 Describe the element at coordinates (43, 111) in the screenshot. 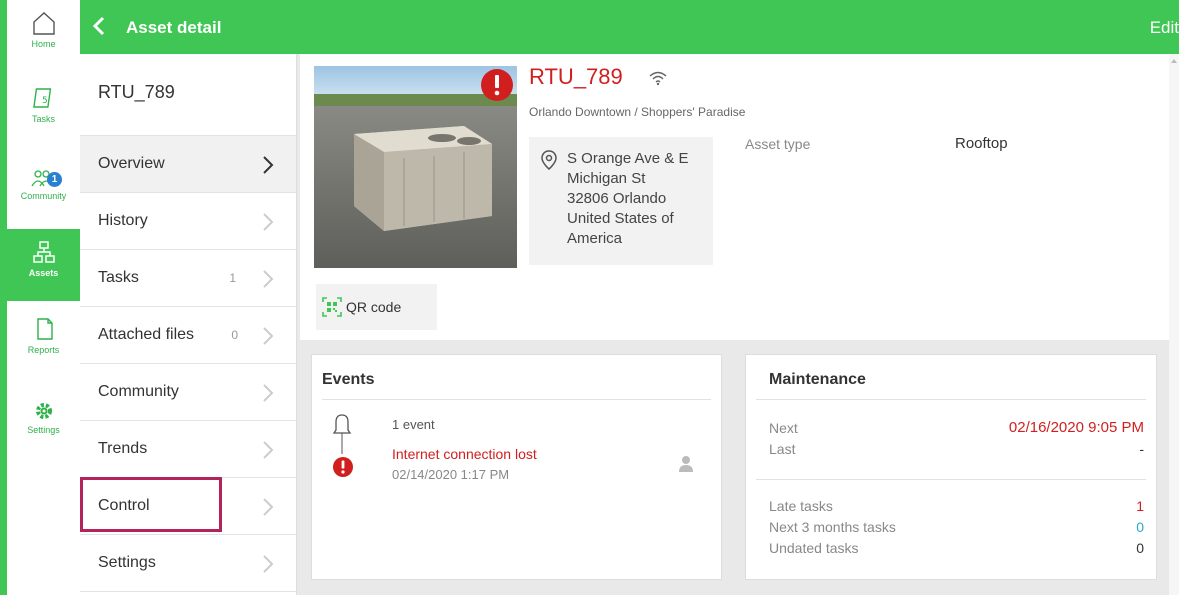

I see `nav-tasks: 5 Tasks` at that location.